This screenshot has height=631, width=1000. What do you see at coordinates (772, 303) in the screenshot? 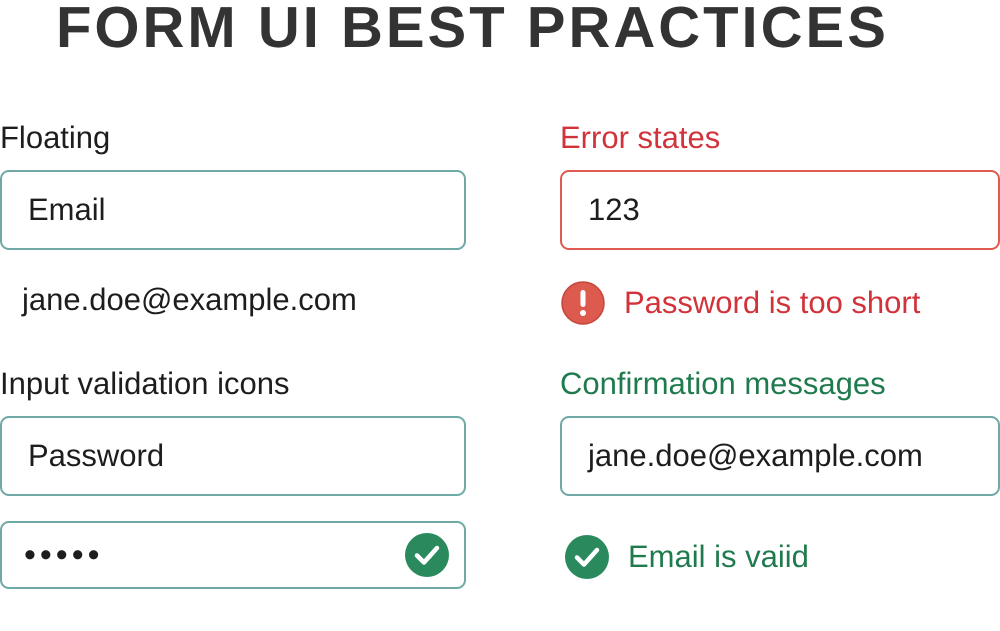
I see `error-message: Password is too short` at bounding box center [772, 303].